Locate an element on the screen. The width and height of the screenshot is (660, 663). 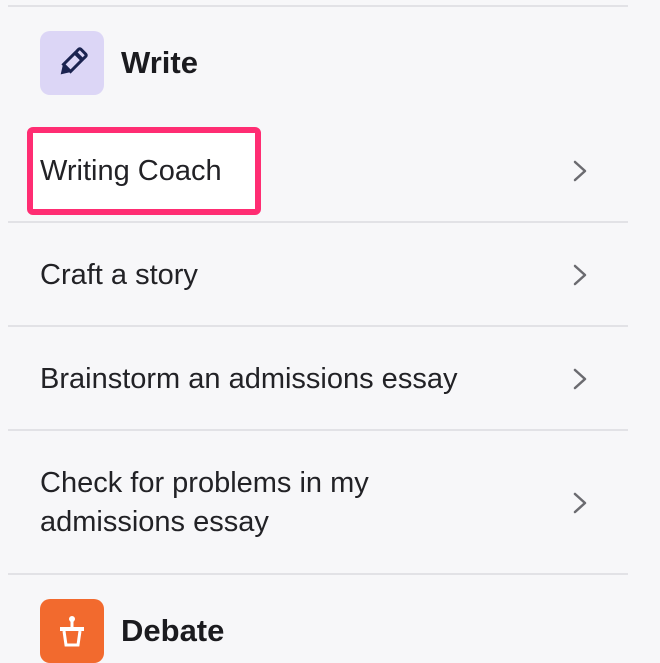
divider is located at coordinates (318, 574).